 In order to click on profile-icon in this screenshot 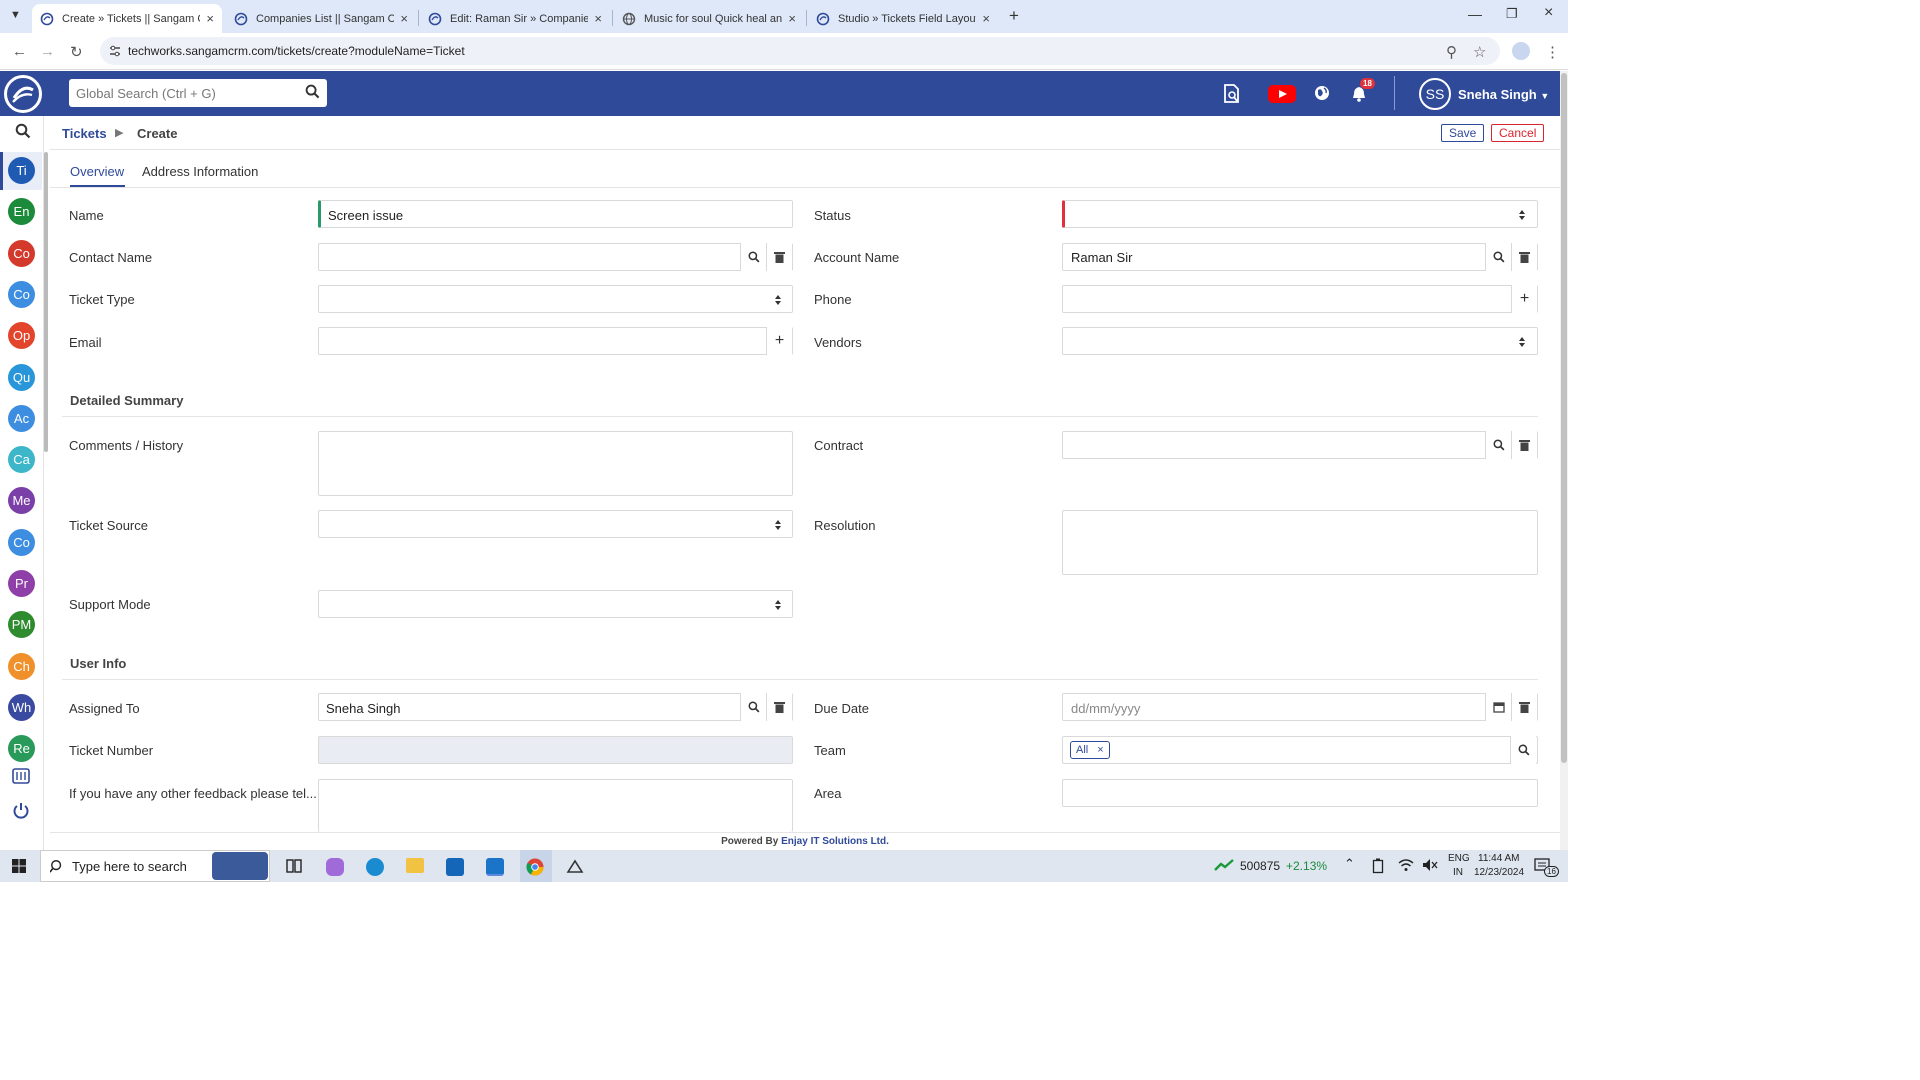, I will do `click(1521, 51)`.